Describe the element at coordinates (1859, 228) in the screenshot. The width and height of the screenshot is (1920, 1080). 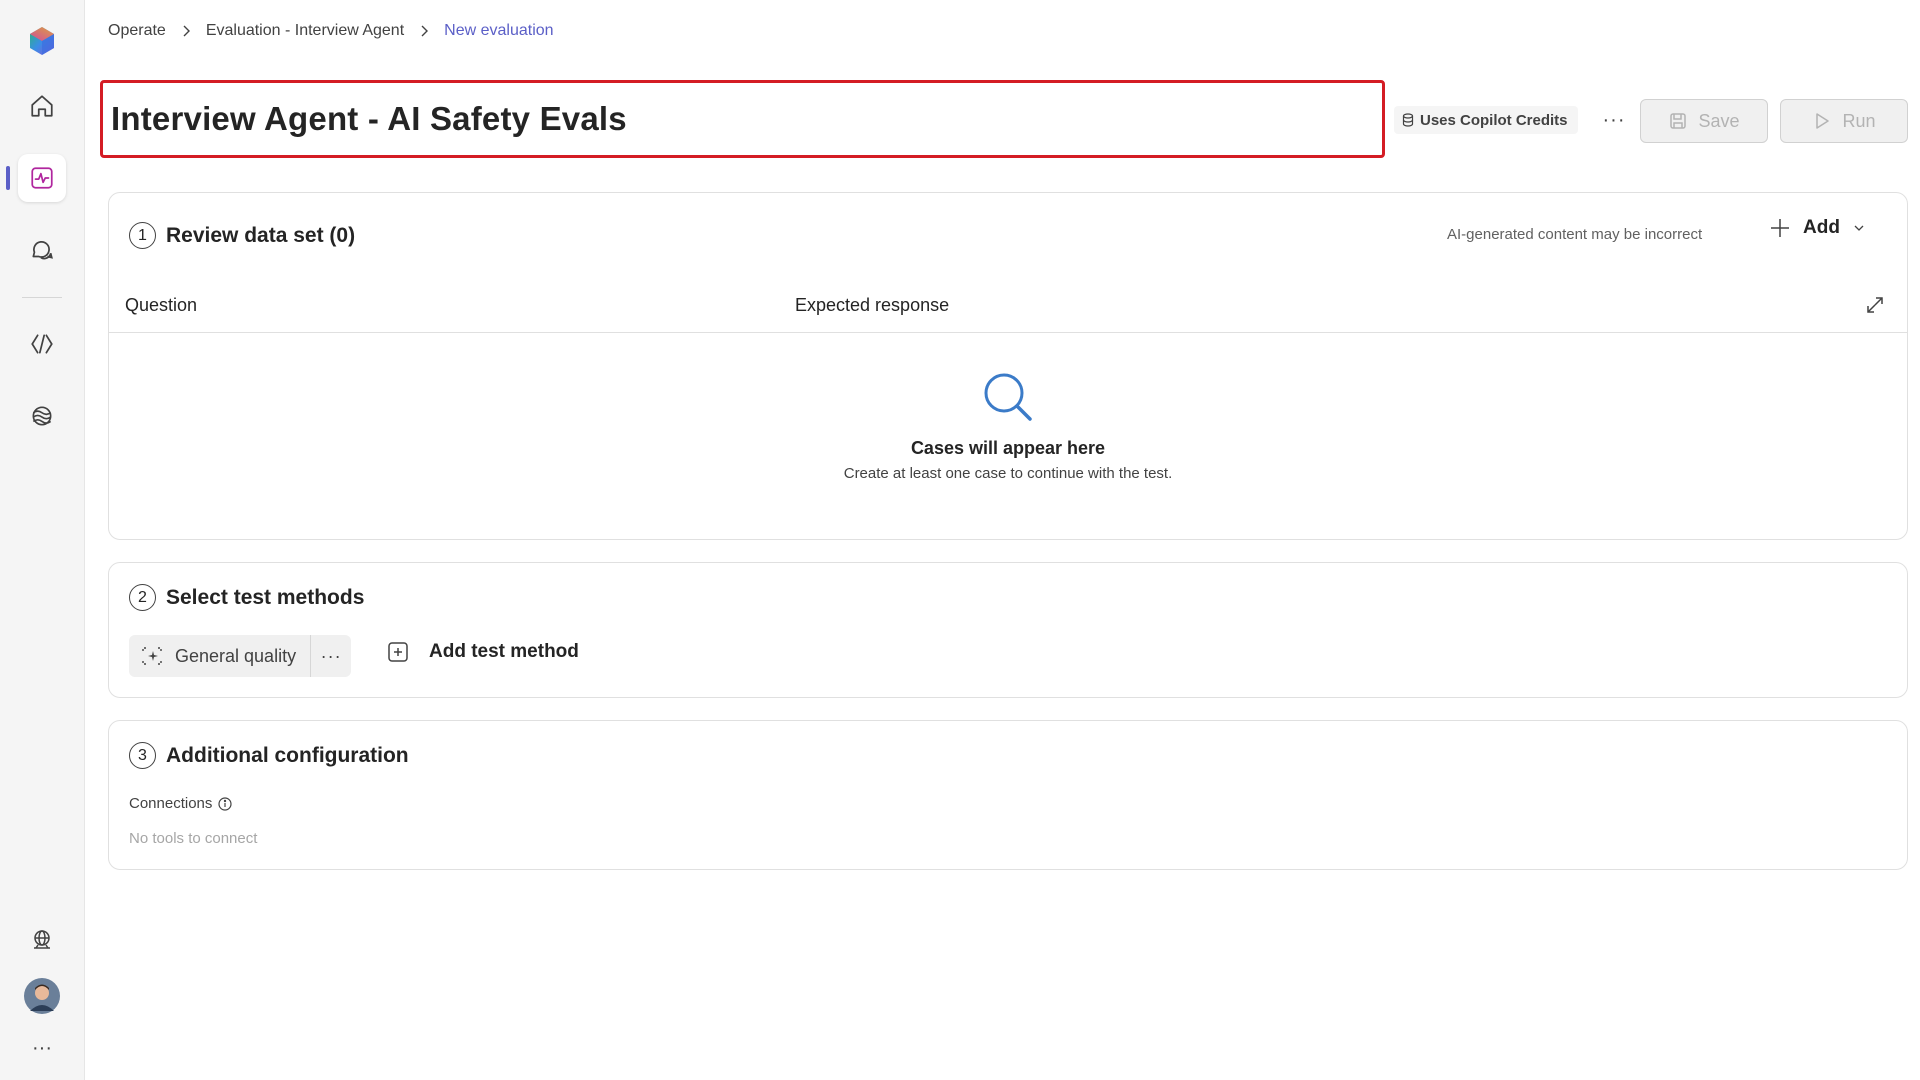
I see `chevron-down-icon` at that location.